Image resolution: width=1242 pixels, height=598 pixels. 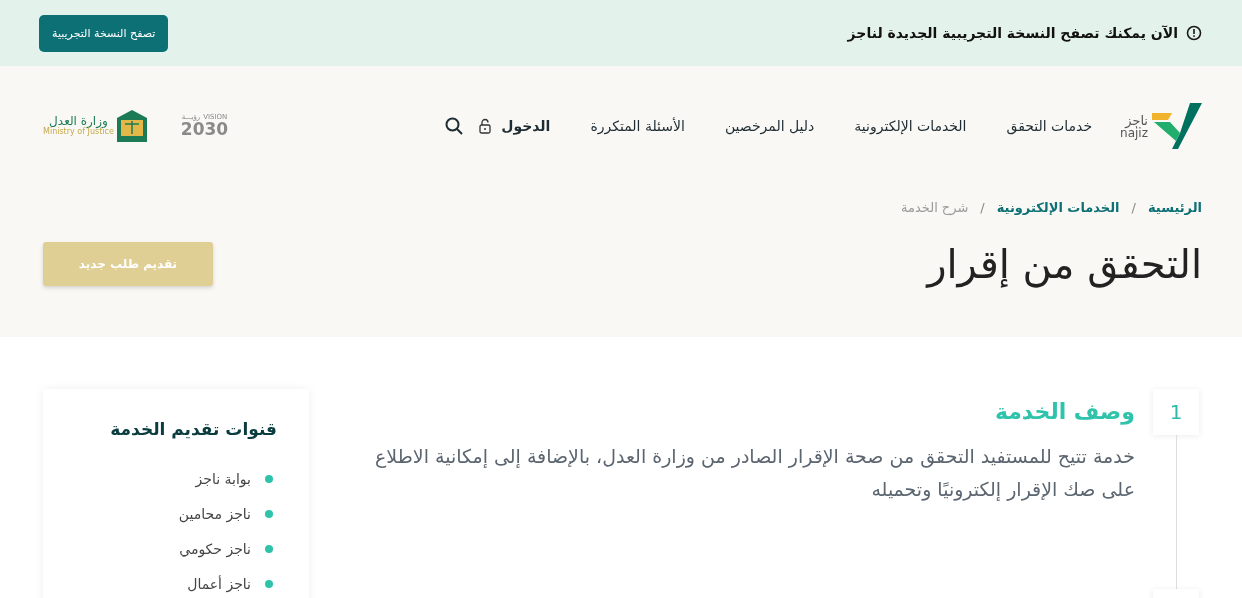 I want to click on beta-button: تصفح النسخة التجريبية, so click(x=104, y=33).